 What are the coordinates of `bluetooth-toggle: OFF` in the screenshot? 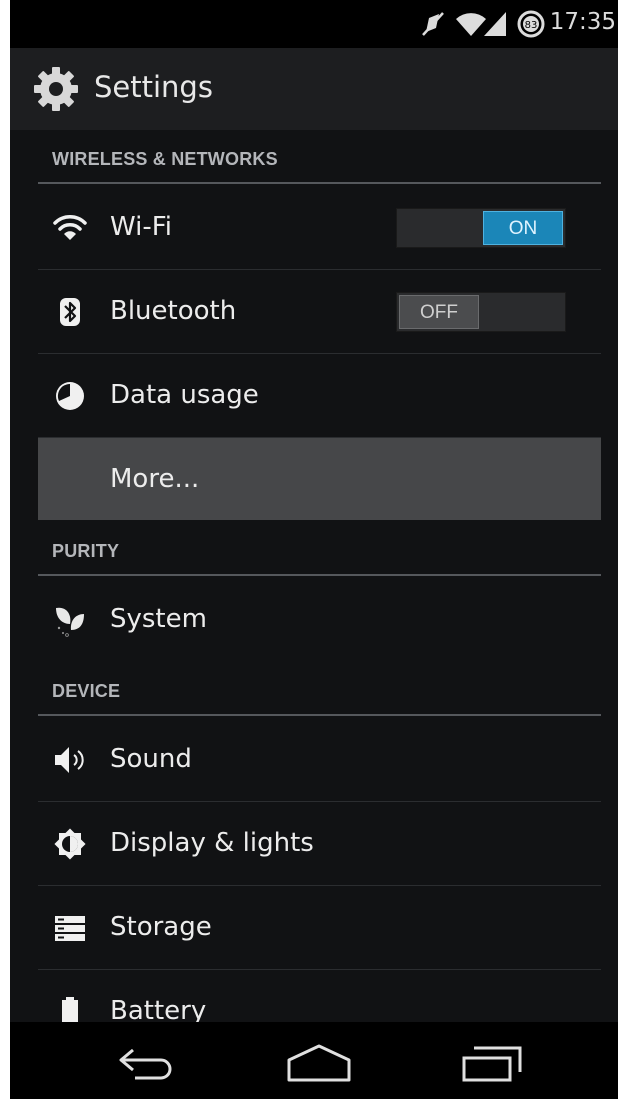 It's located at (481, 312).